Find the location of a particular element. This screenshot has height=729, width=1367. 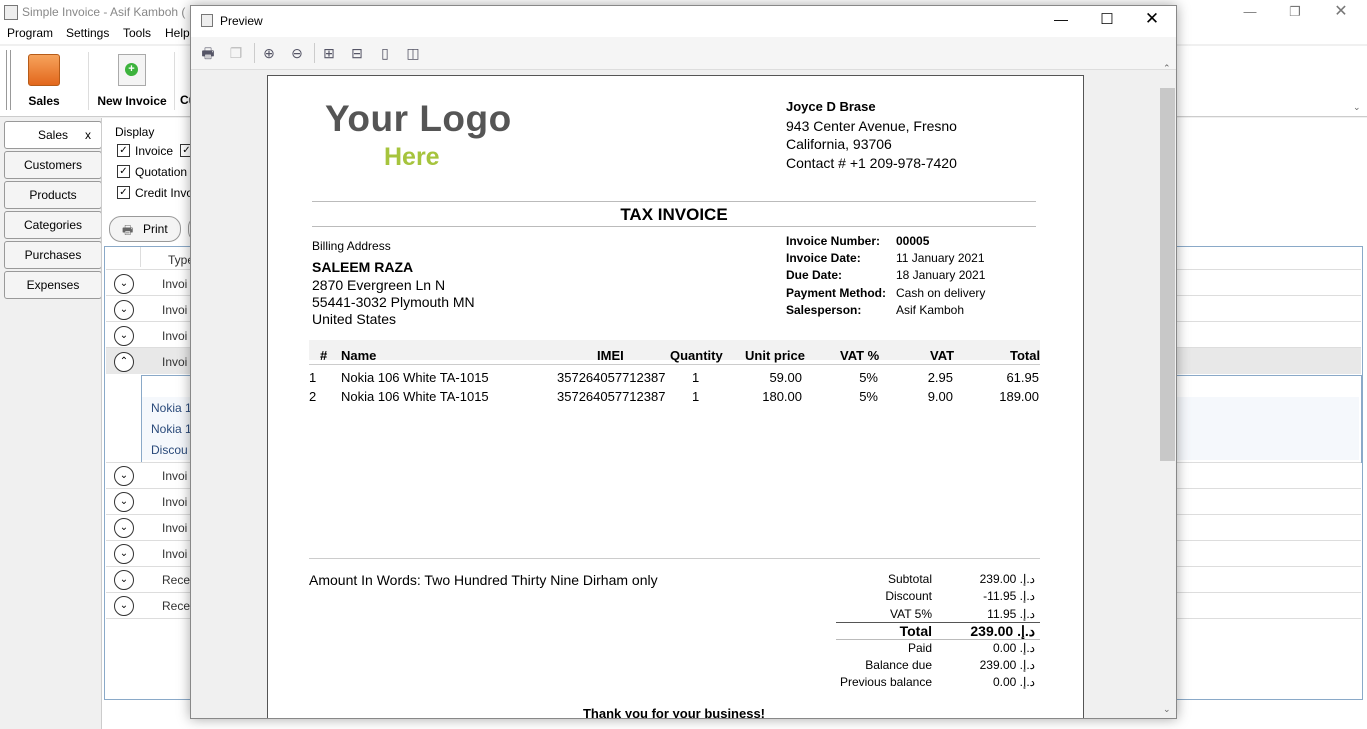

col-name-header: Name is located at coordinates (359, 355).